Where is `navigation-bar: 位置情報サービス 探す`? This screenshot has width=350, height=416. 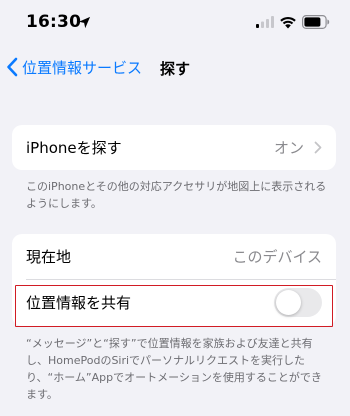
navigation-bar: 位置情報サービス 探す is located at coordinates (175, 67).